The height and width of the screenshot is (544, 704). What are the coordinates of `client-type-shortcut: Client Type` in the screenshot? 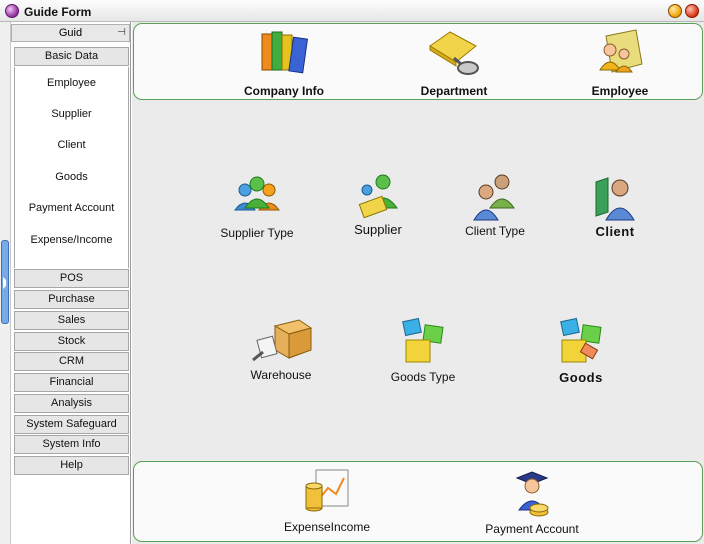 It's located at (495, 205).